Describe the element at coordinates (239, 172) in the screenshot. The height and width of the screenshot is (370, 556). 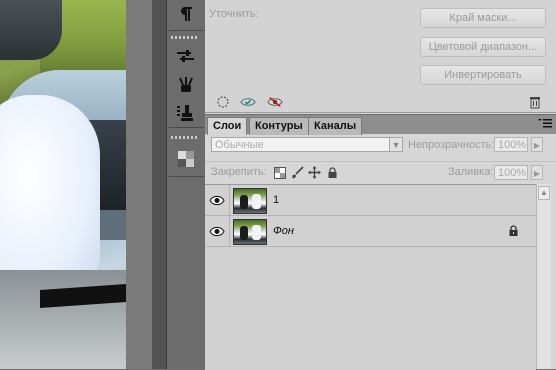
I see `lock-label: Закрепить:` at that location.